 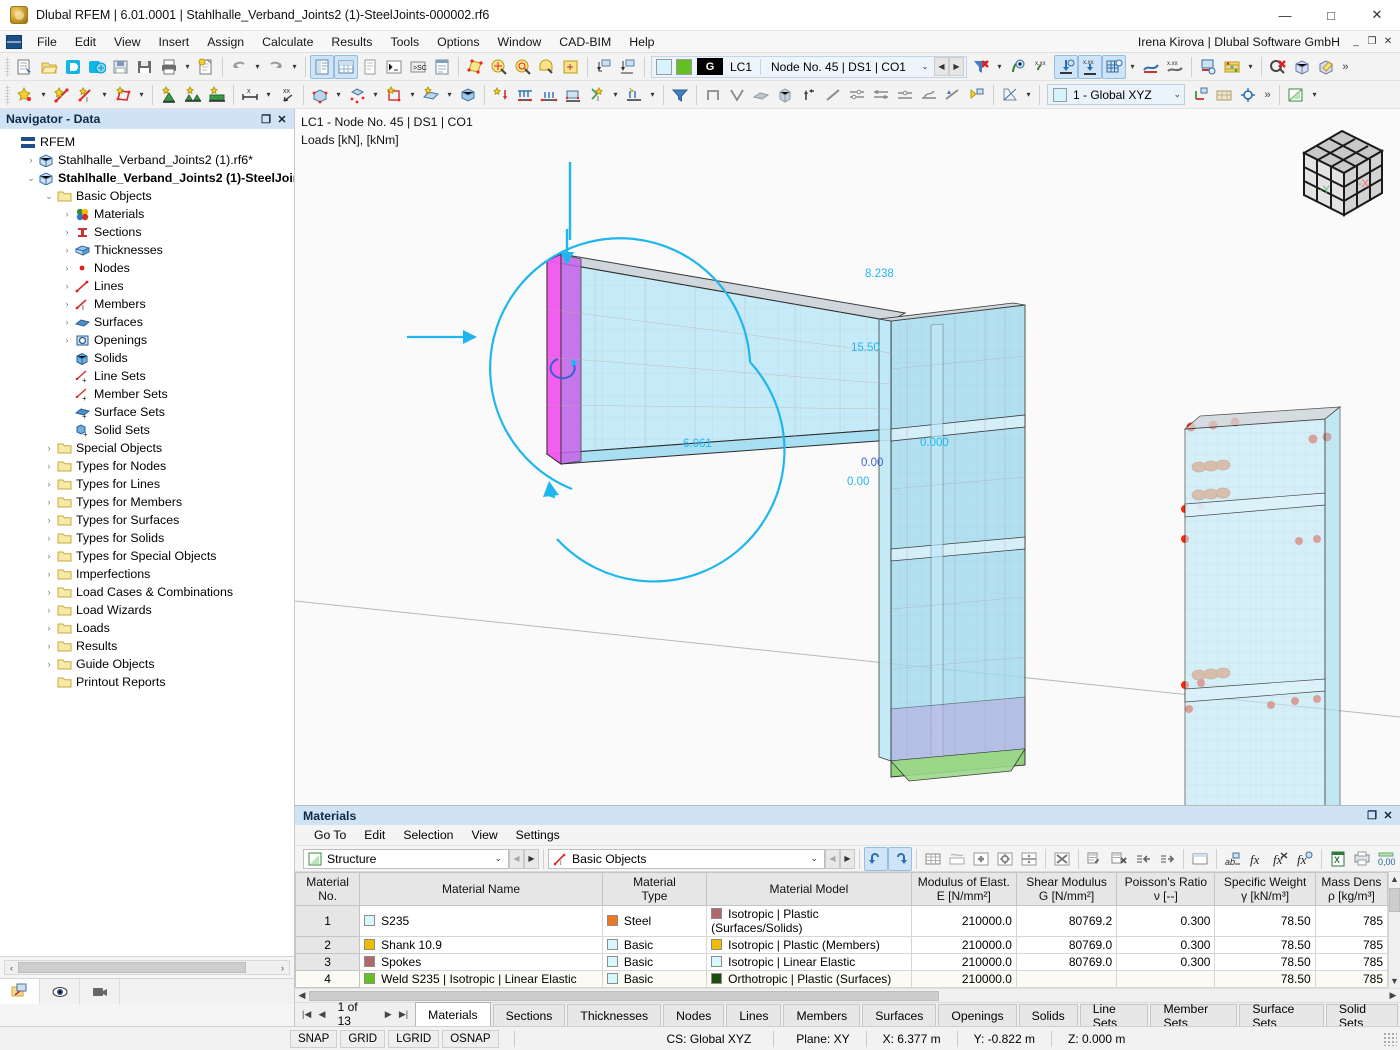 What do you see at coordinates (431, 95) in the screenshot?
I see `new-surface-set-icon` at bounding box center [431, 95].